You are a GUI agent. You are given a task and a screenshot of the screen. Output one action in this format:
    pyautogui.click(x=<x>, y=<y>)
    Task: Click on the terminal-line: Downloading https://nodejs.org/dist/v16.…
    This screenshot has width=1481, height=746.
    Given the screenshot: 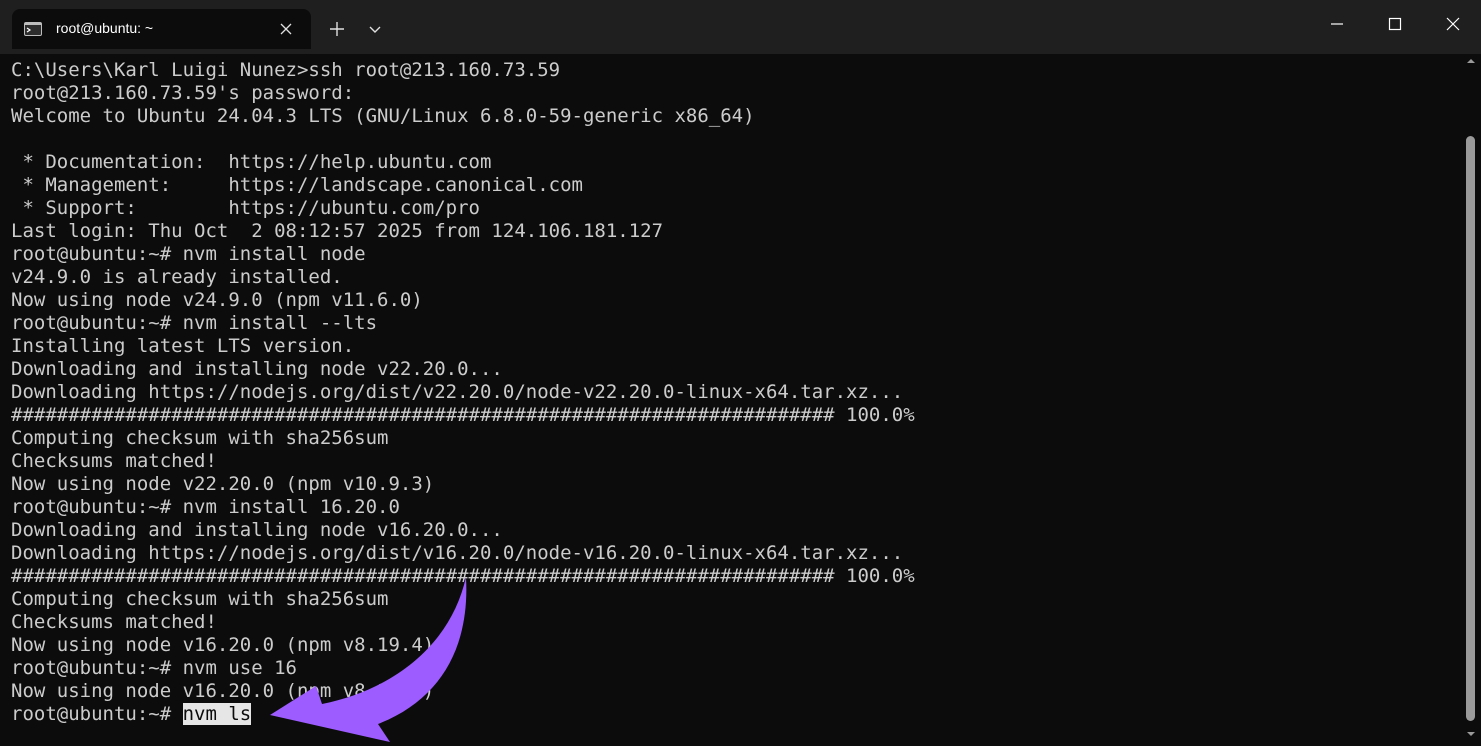 What is the action you would take?
    pyautogui.click(x=457, y=553)
    